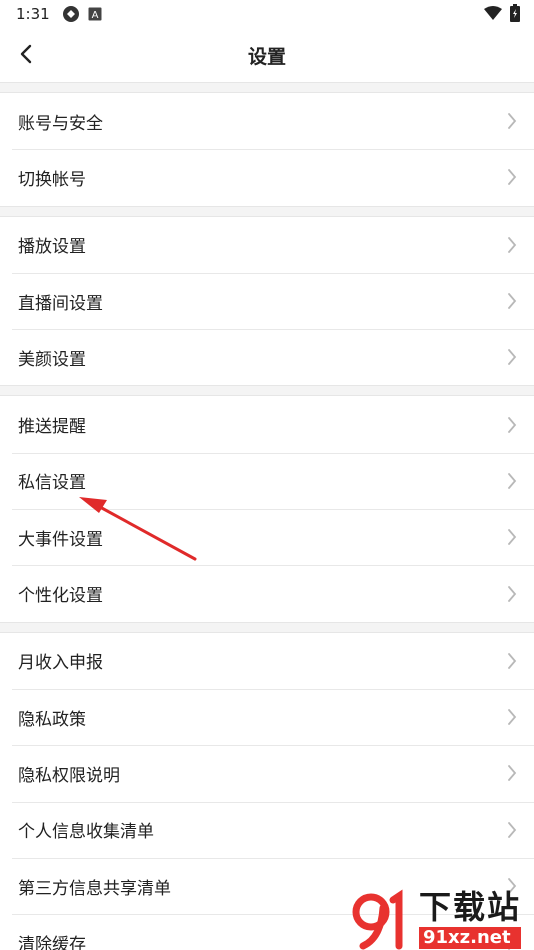 Image resolution: width=534 pixels, height=950 pixels. I want to click on wifi-icon, so click(493, 13).